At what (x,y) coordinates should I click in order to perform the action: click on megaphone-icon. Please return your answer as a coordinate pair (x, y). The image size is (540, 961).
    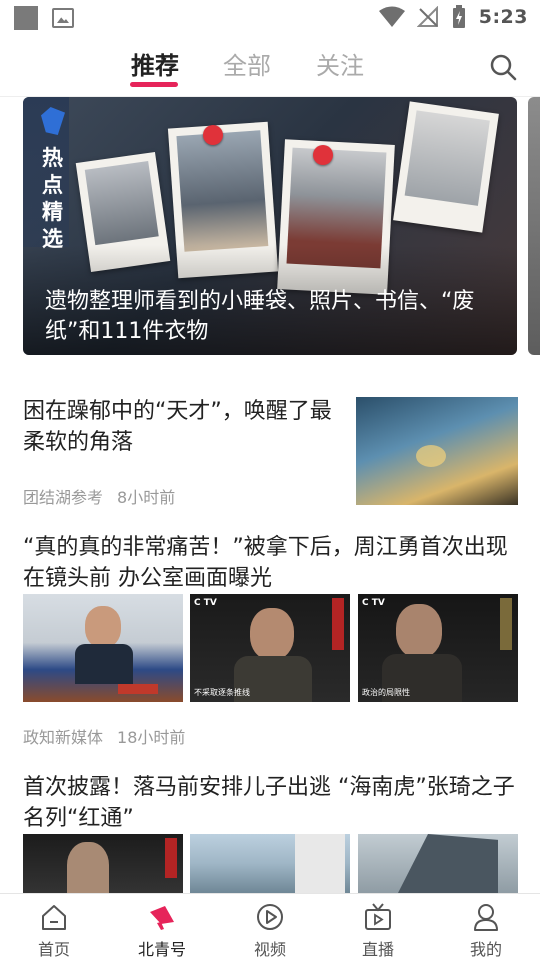
    Looking at the image, I should click on (162, 918).